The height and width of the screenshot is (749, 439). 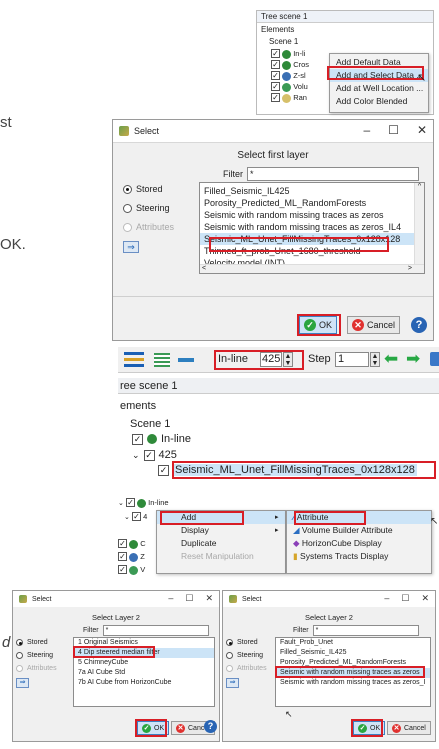 What do you see at coordinates (162, 360) in the screenshot?
I see `toolbar-crossline-icon` at bounding box center [162, 360].